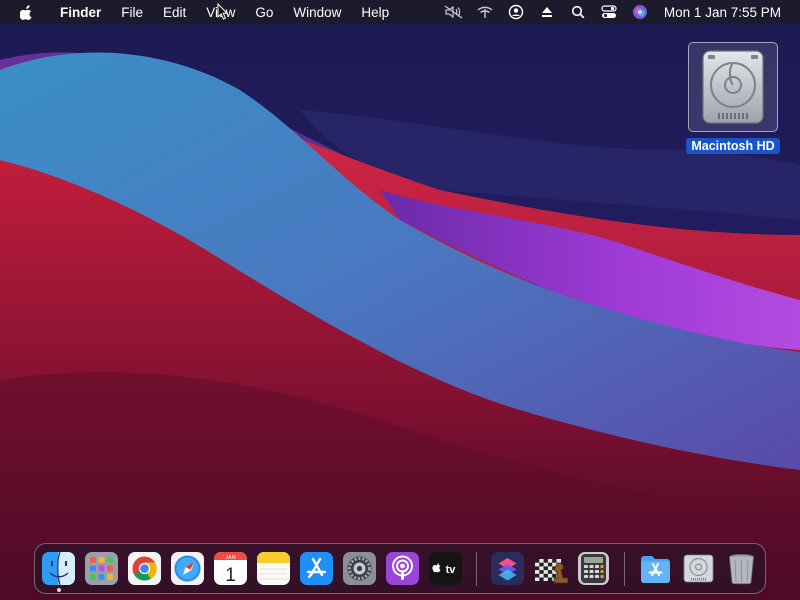 The image size is (800, 600). What do you see at coordinates (230, 558) in the screenshot?
I see `calendar-month: JAN` at bounding box center [230, 558].